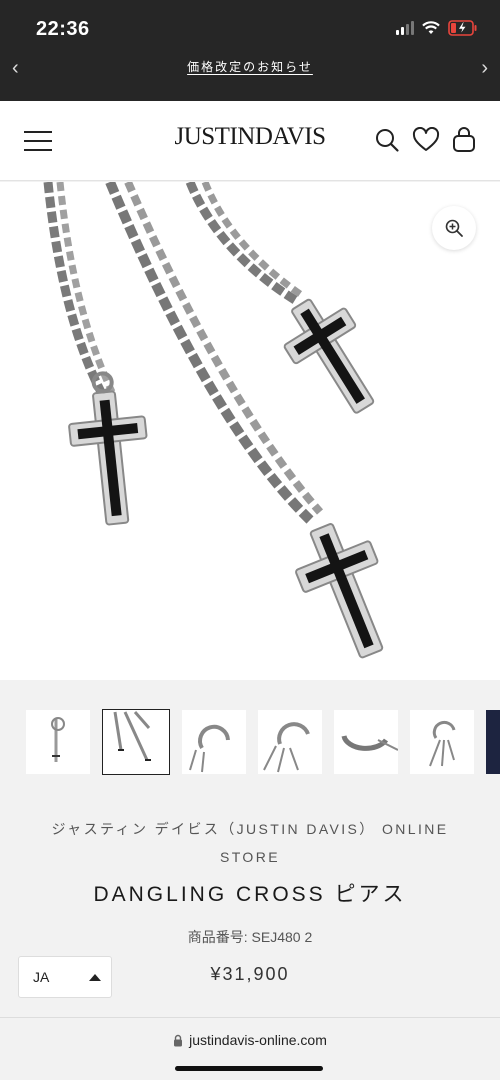 This screenshot has width=500, height=1080. What do you see at coordinates (250, 141) in the screenshot?
I see `site-header: JUSTINDAVIS` at bounding box center [250, 141].